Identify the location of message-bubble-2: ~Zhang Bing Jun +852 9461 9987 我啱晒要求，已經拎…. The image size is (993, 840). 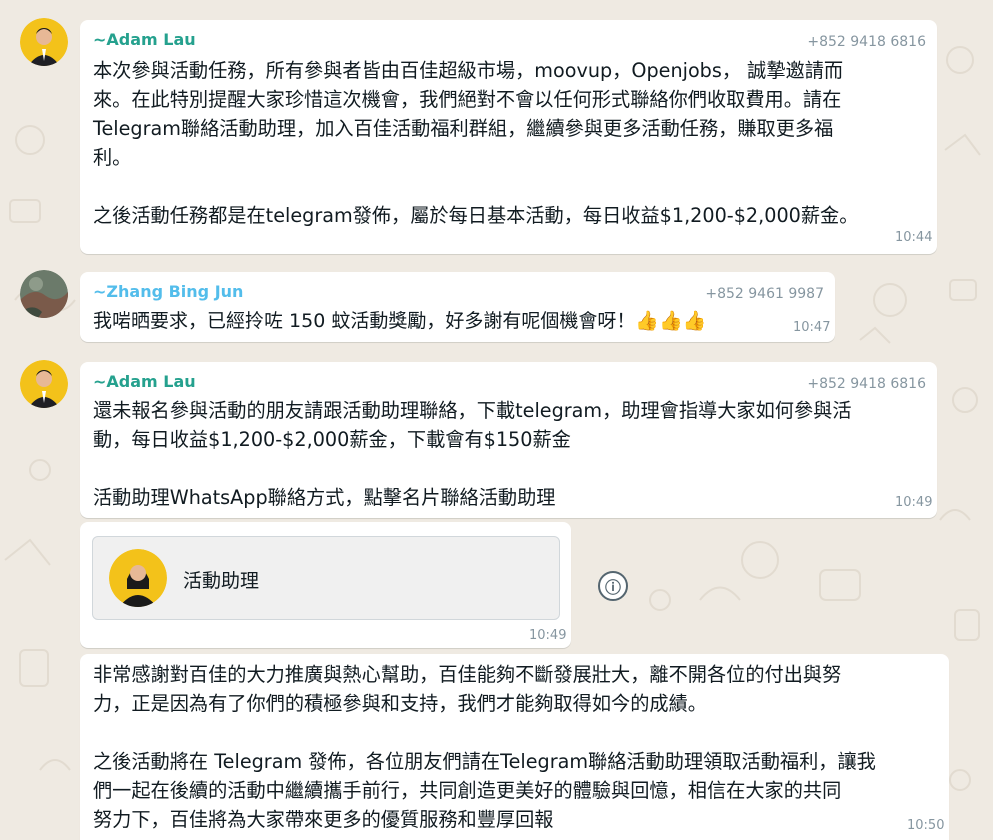
(457, 307).